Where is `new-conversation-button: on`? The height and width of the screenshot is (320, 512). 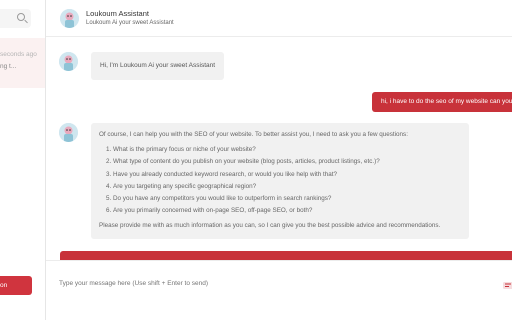 new-conversation-button: on is located at coordinates (16, 285).